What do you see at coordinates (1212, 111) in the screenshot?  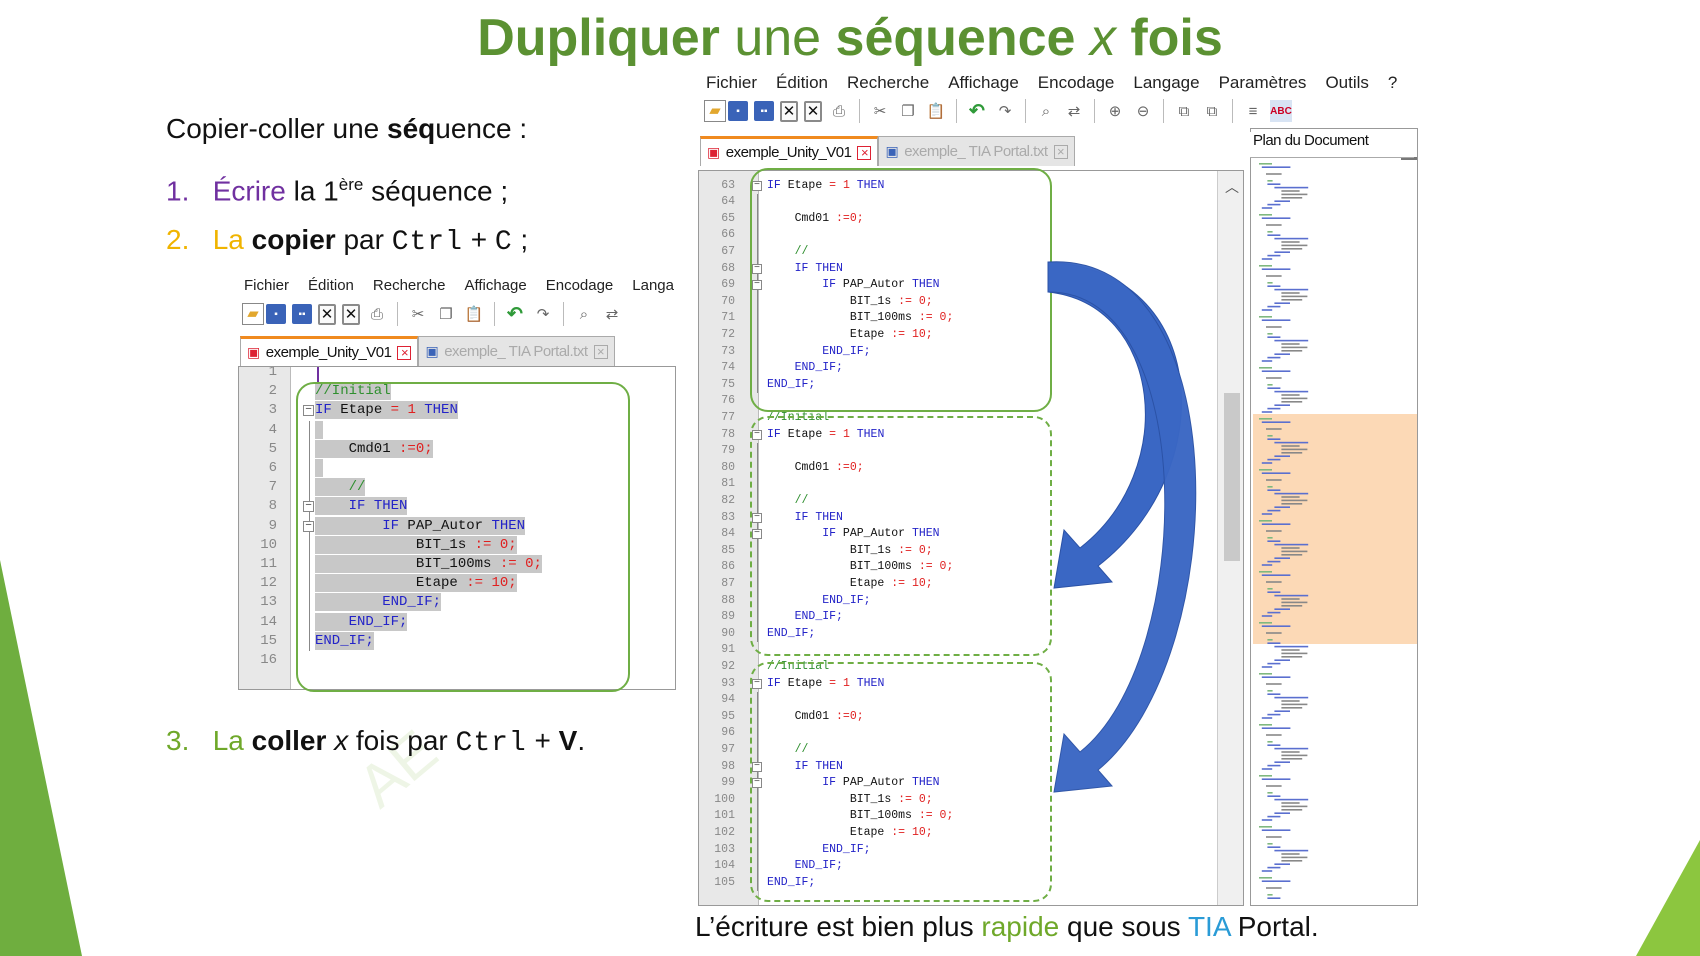 I see `sync-h-icon: ⧉` at bounding box center [1212, 111].